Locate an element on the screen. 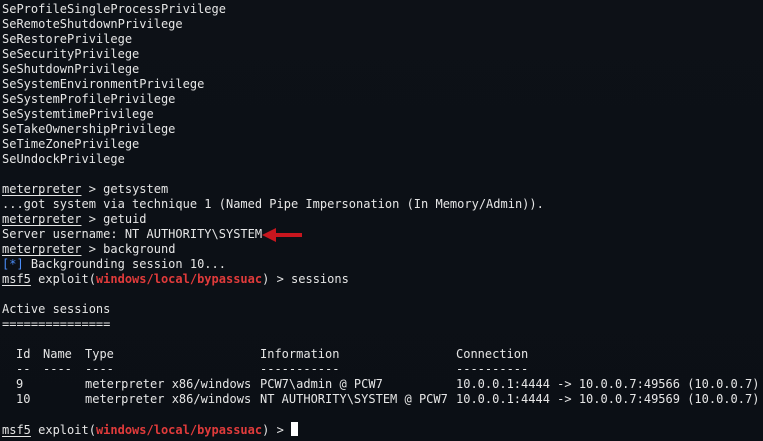  header-information: Information is located at coordinates (300, 354).